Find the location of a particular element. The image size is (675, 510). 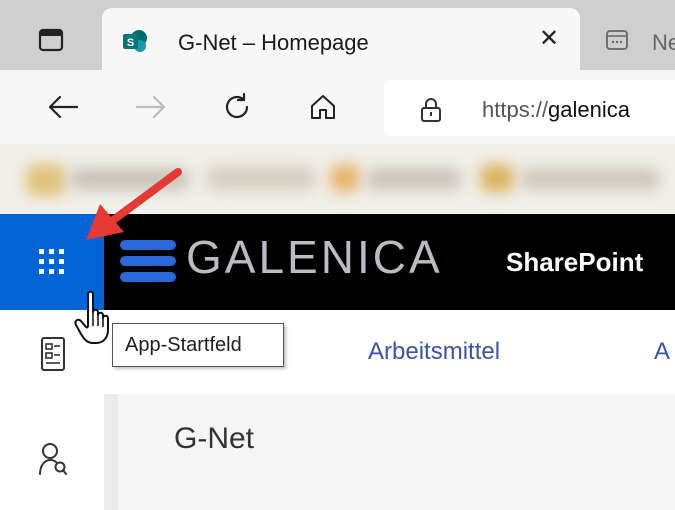

home-icon is located at coordinates (323, 107).